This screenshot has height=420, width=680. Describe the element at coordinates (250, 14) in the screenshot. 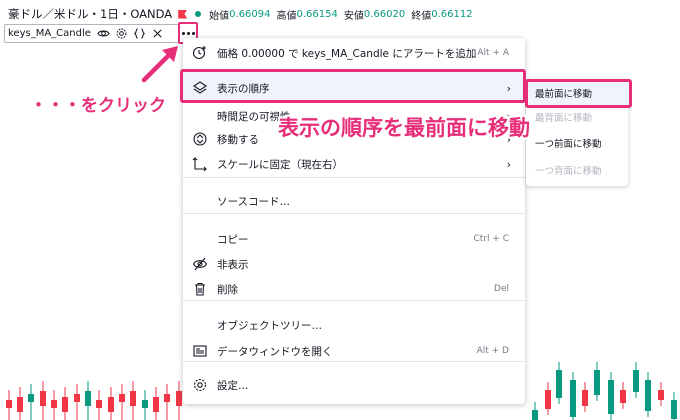

I see `open-value: 0.66094` at that location.